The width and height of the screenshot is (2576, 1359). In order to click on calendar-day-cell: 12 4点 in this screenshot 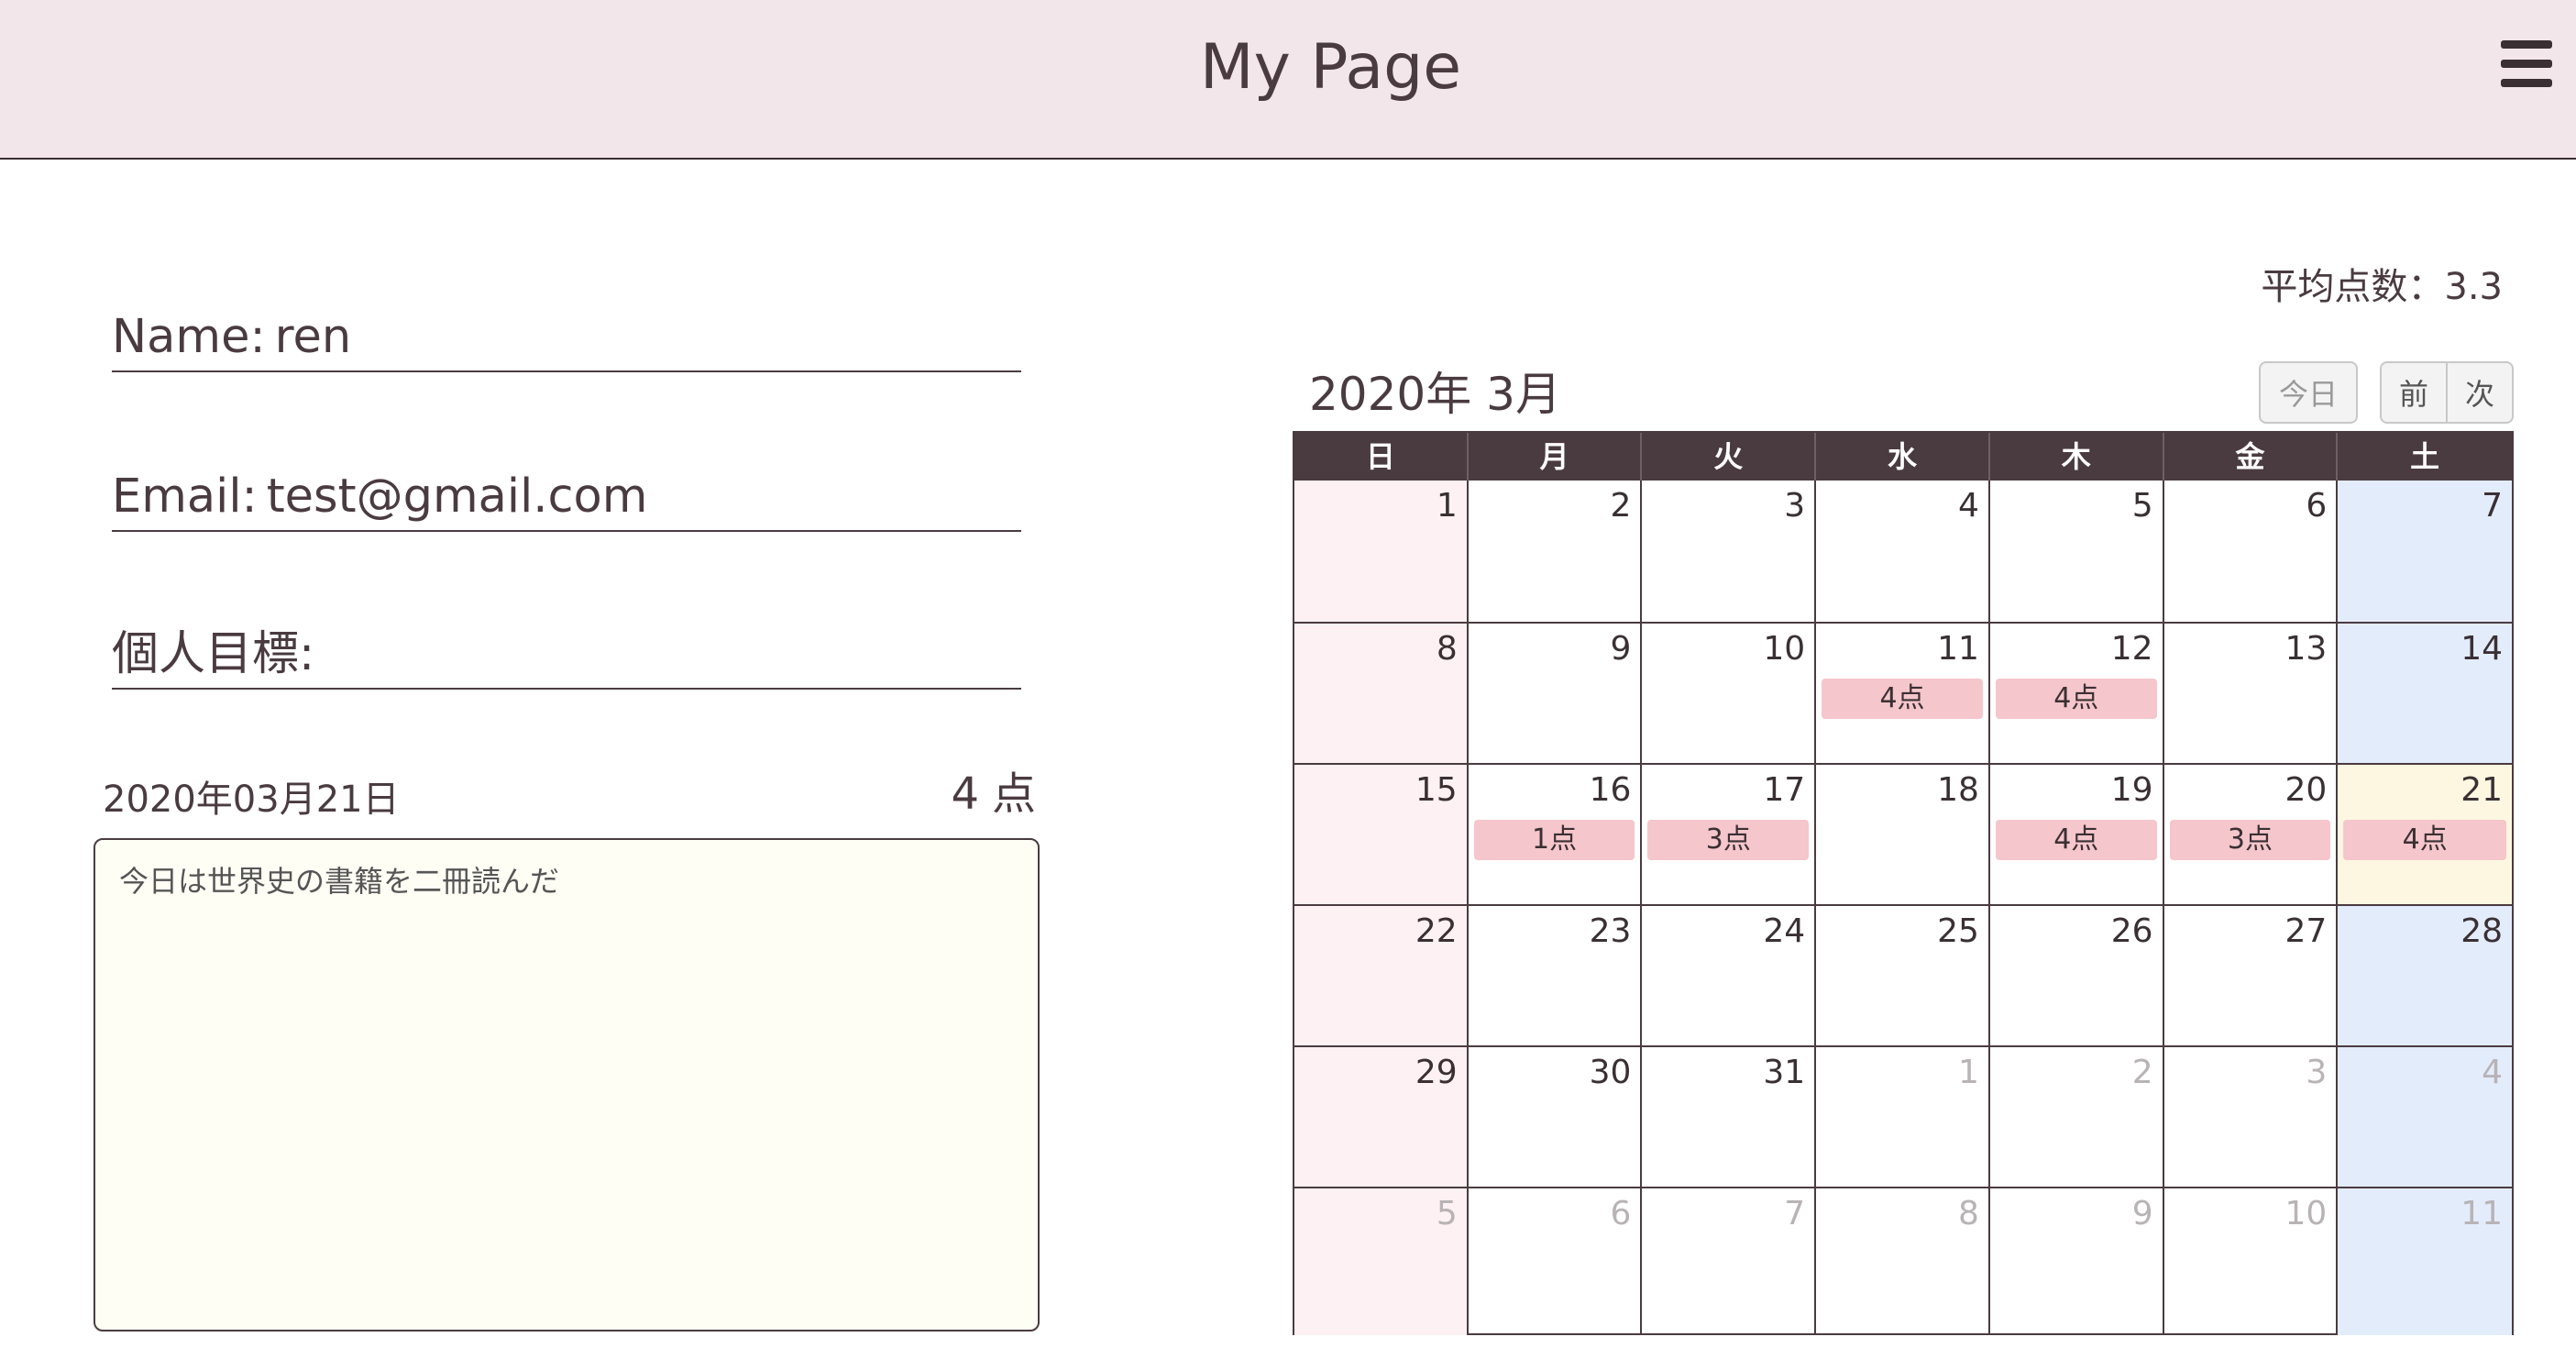, I will do `click(2077, 693)`.